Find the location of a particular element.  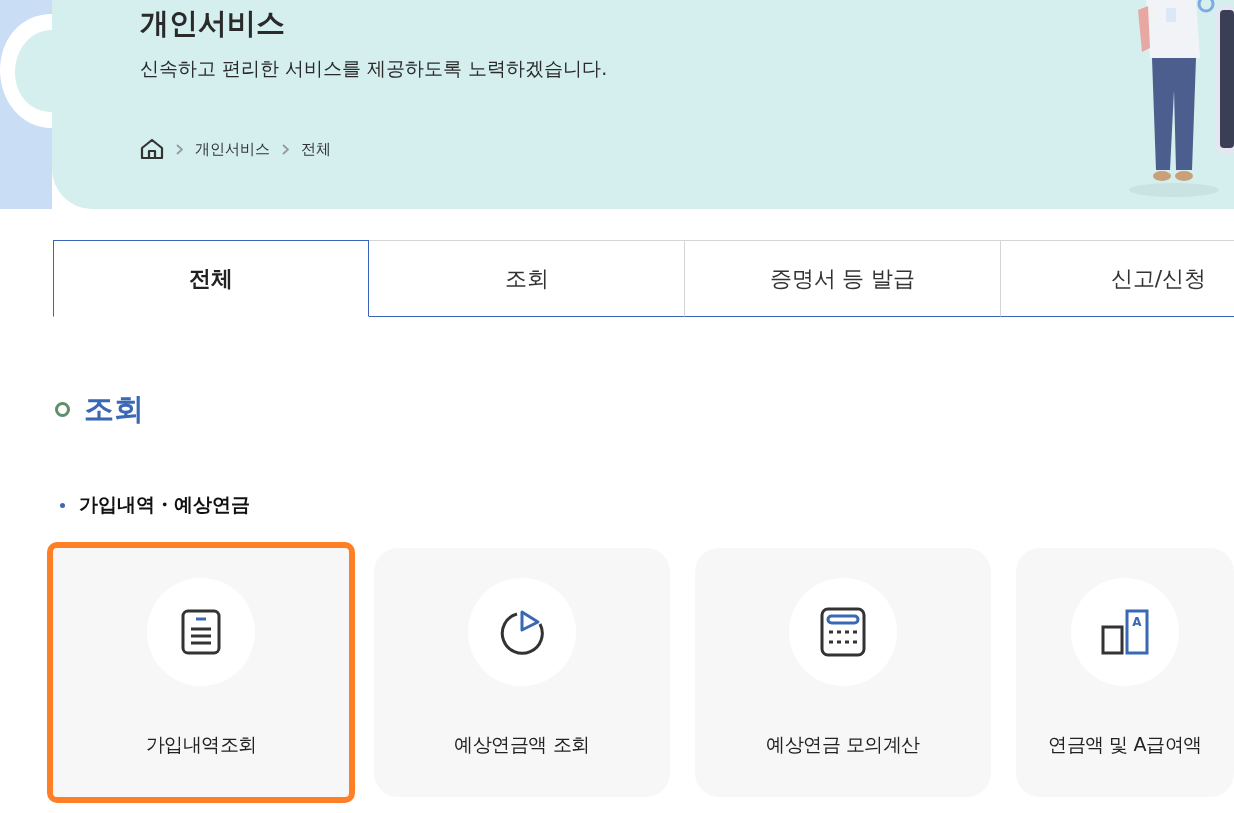

service-card: 예상연금 모의계산 is located at coordinates (843, 672).